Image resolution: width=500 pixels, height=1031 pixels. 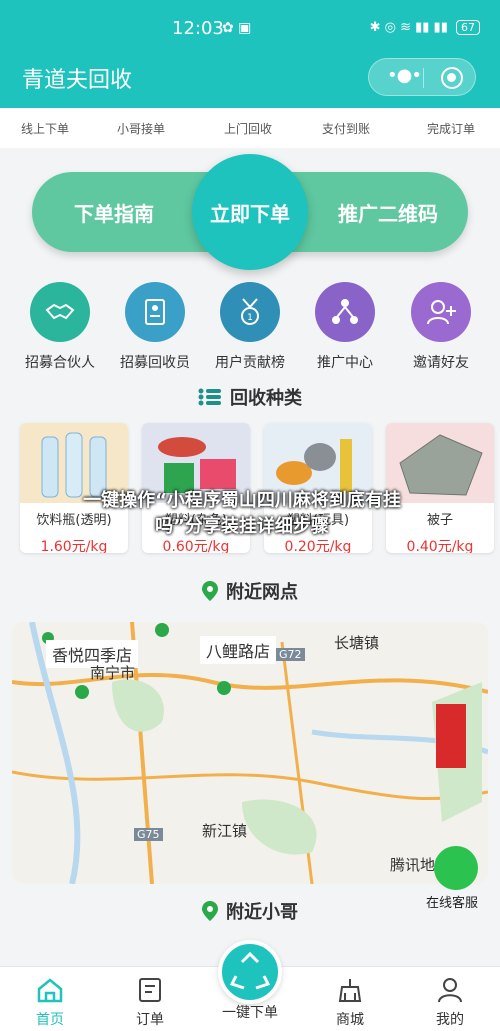 I want to click on shop-icon, so click(x=350, y=990).